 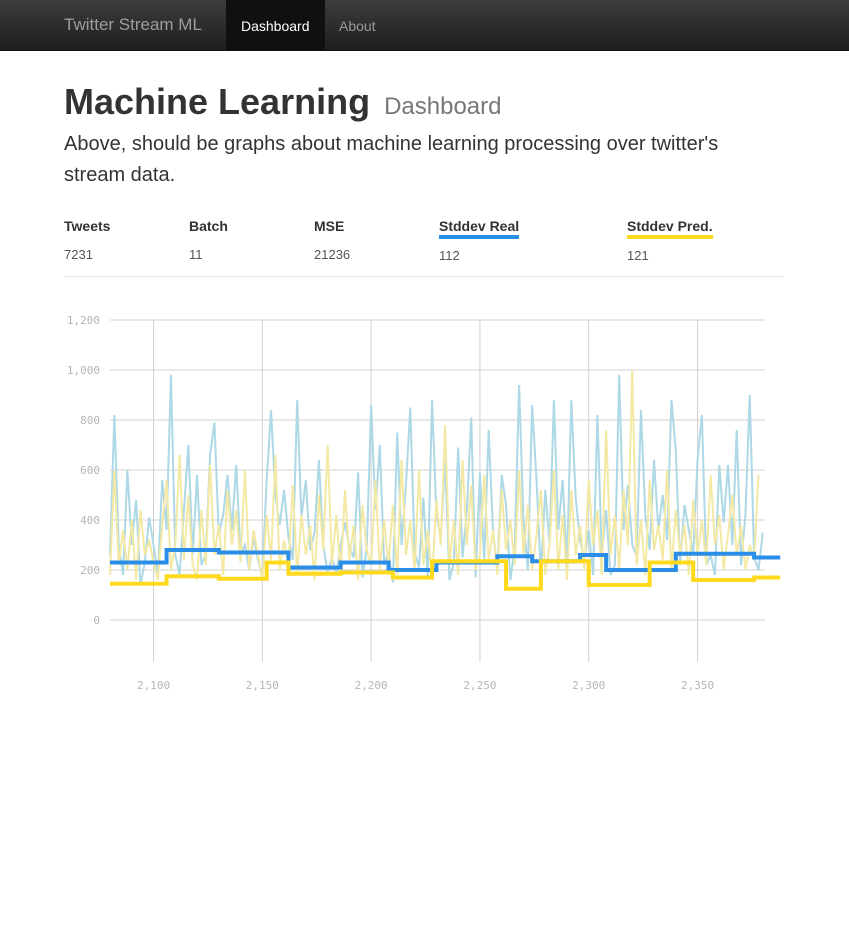 I want to click on x-tick-label: 2,350, so click(x=697, y=685).